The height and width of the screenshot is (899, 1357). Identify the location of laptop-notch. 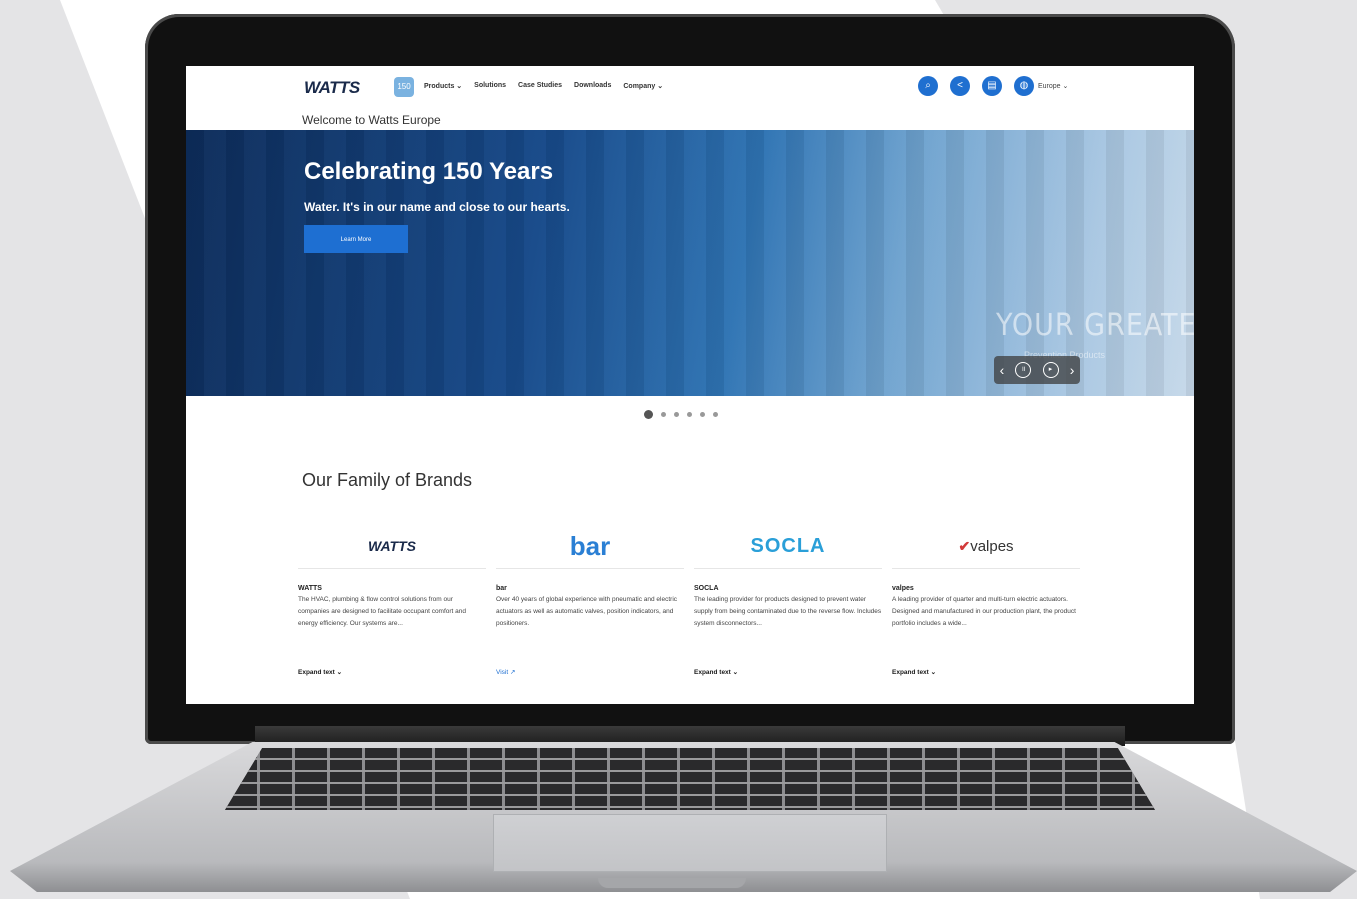
(672, 883).